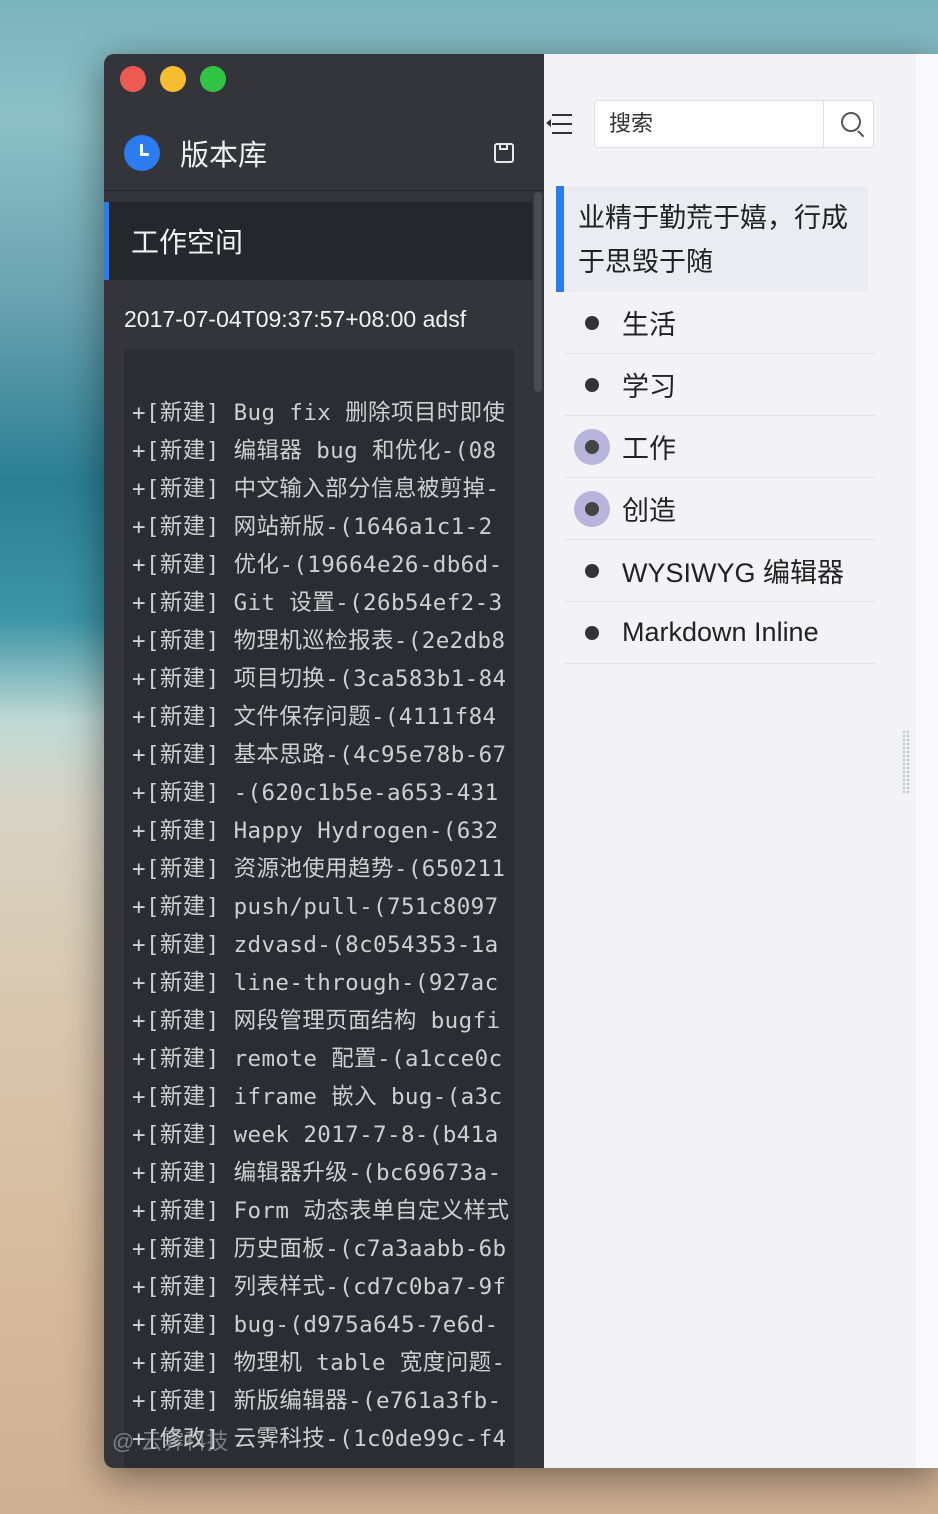  I want to click on commit-timestamp: 2017-07-04T09:37:57+08:00 adsf, so click(295, 319).